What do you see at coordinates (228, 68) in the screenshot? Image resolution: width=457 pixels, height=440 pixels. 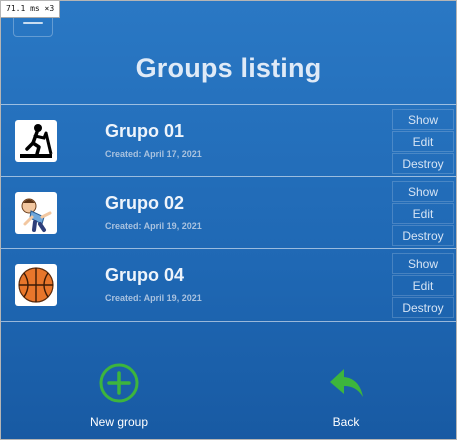 I see `page-title: Groups listing` at bounding box center [228, 68].